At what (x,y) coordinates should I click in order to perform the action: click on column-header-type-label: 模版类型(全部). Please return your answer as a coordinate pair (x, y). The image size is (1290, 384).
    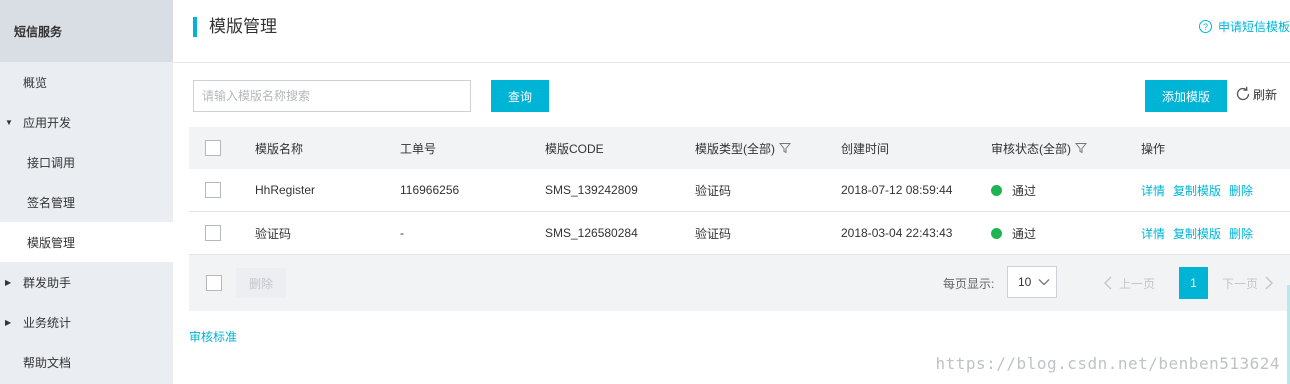
    Looking at the image, I should click on (735, 148).